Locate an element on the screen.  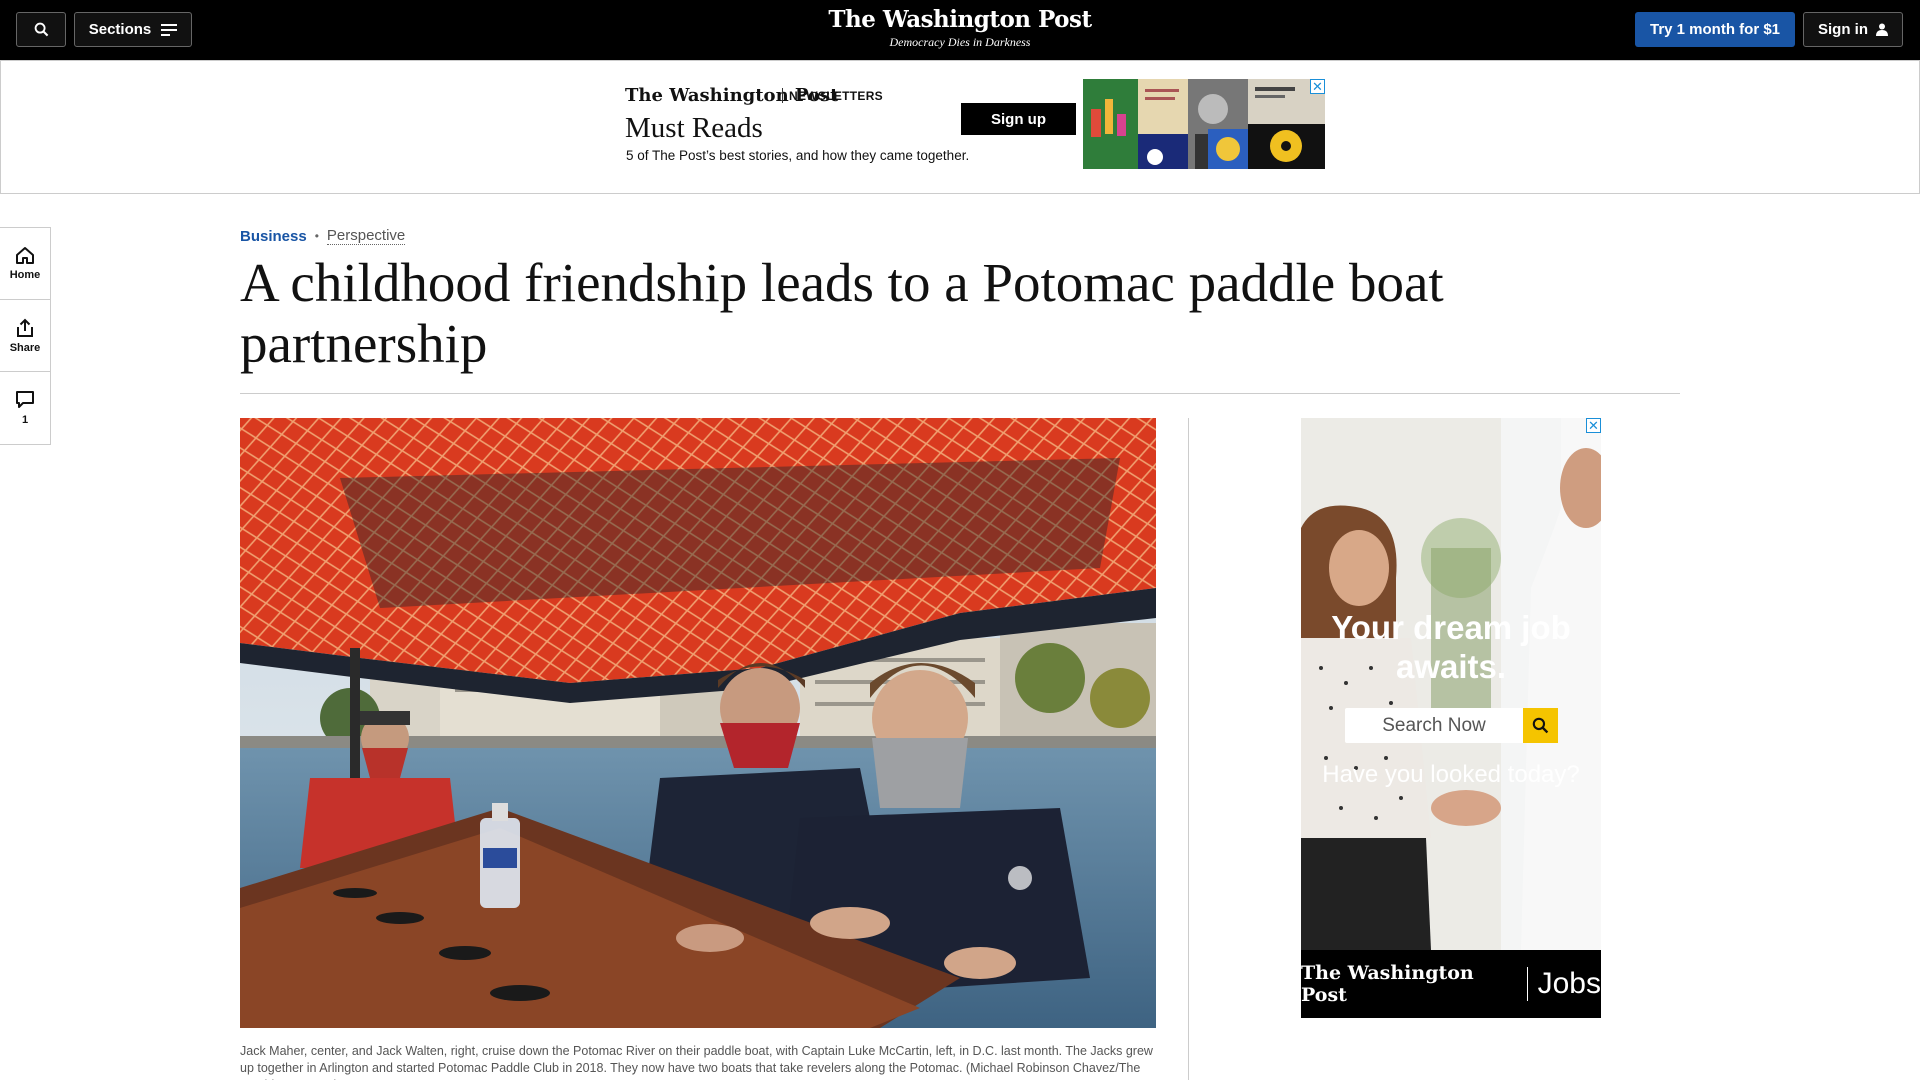
newsletter-ad-separator is located at coordinates (782, 95).